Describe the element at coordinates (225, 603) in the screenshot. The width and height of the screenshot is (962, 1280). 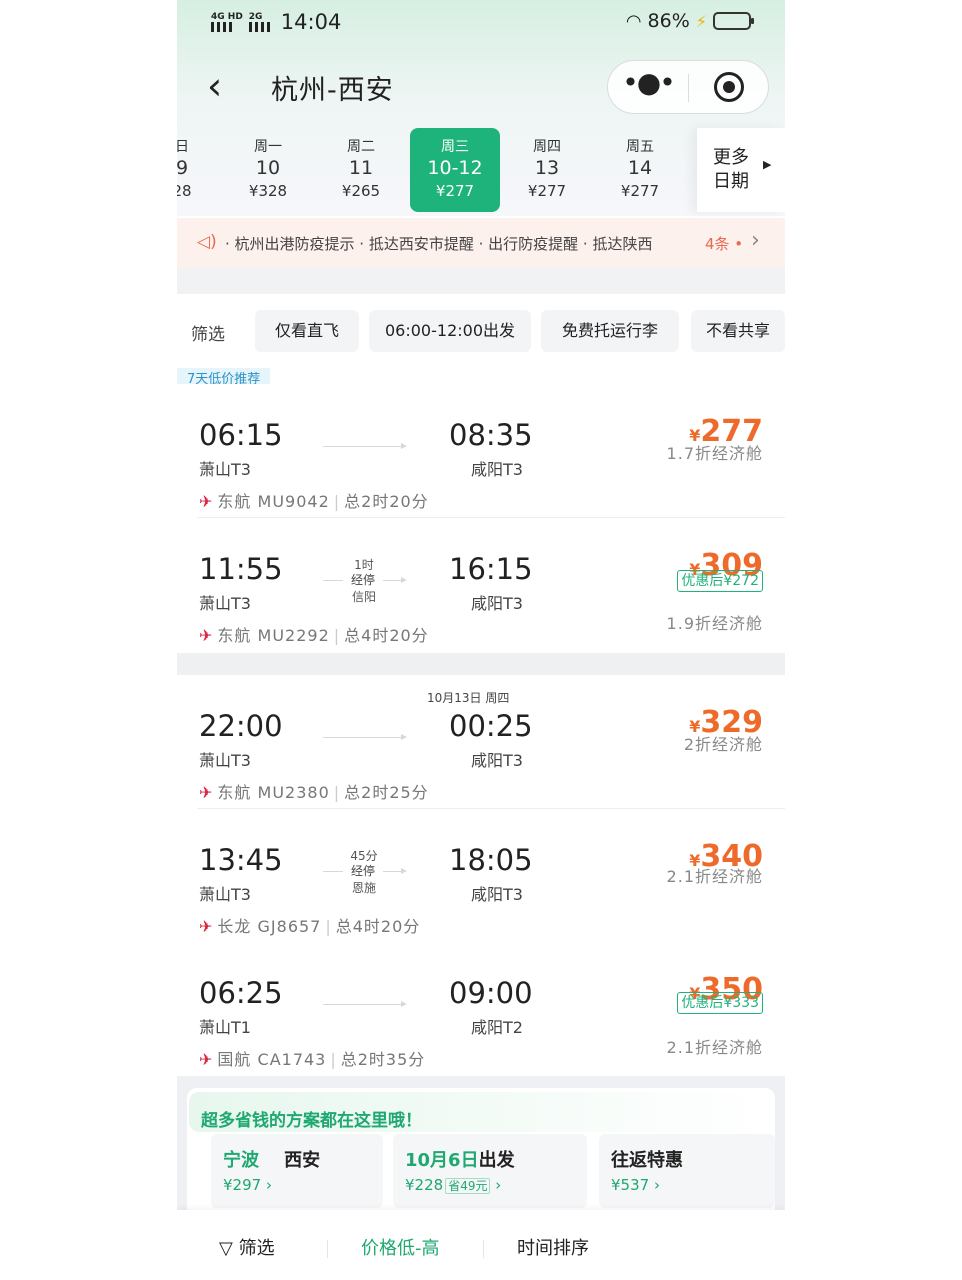
I see `departure-airport: 萧山T3` at that location.